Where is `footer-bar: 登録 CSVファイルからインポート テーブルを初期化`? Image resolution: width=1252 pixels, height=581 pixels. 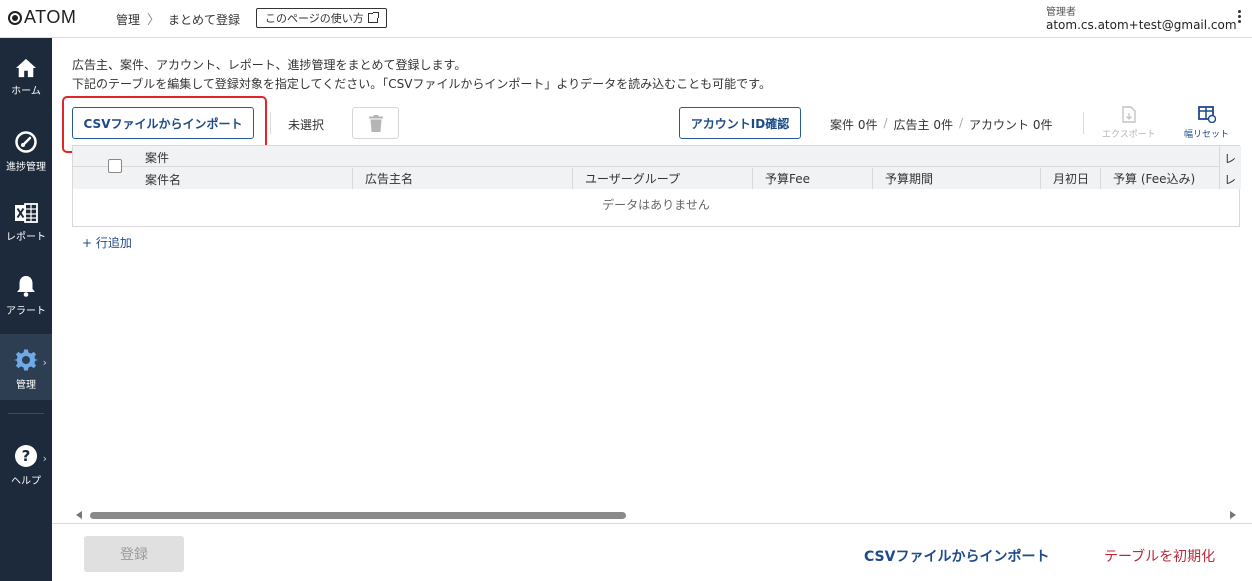
footer-bar: 登録 CSVファイルからインポート テーブルを初期化 is located at coordinates (652, 552).